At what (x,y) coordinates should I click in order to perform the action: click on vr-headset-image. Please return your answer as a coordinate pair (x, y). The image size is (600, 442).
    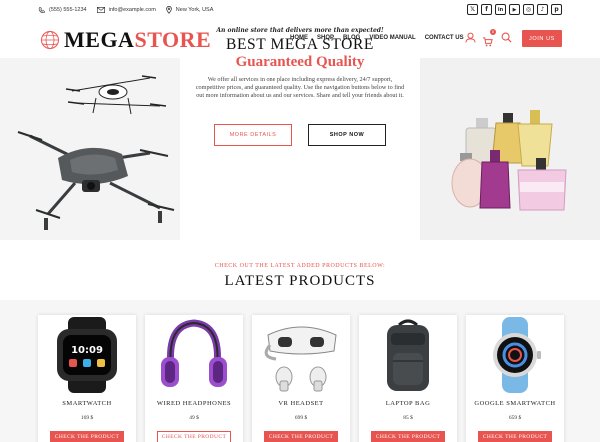
    Looking at the image, I should click on (300, 359).